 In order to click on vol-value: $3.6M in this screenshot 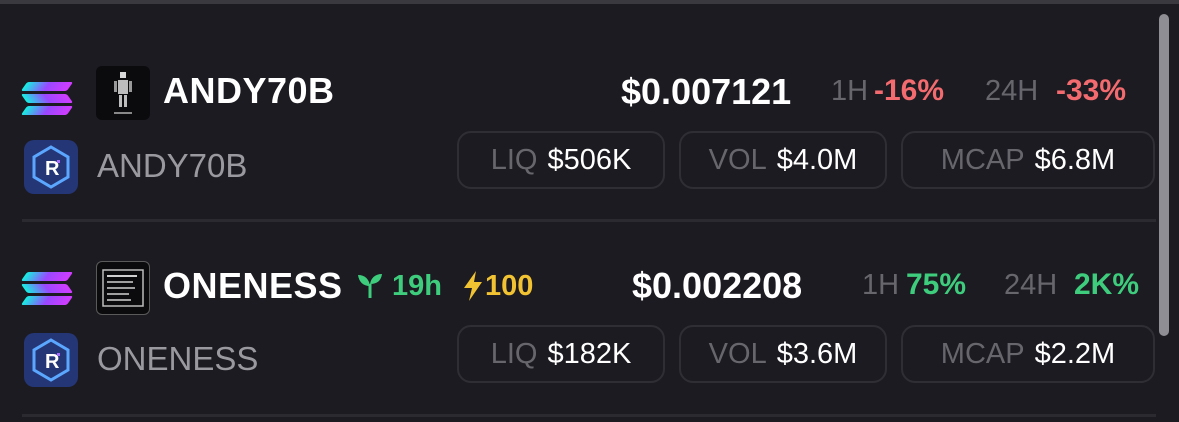, I will do `click(817, 353)`.